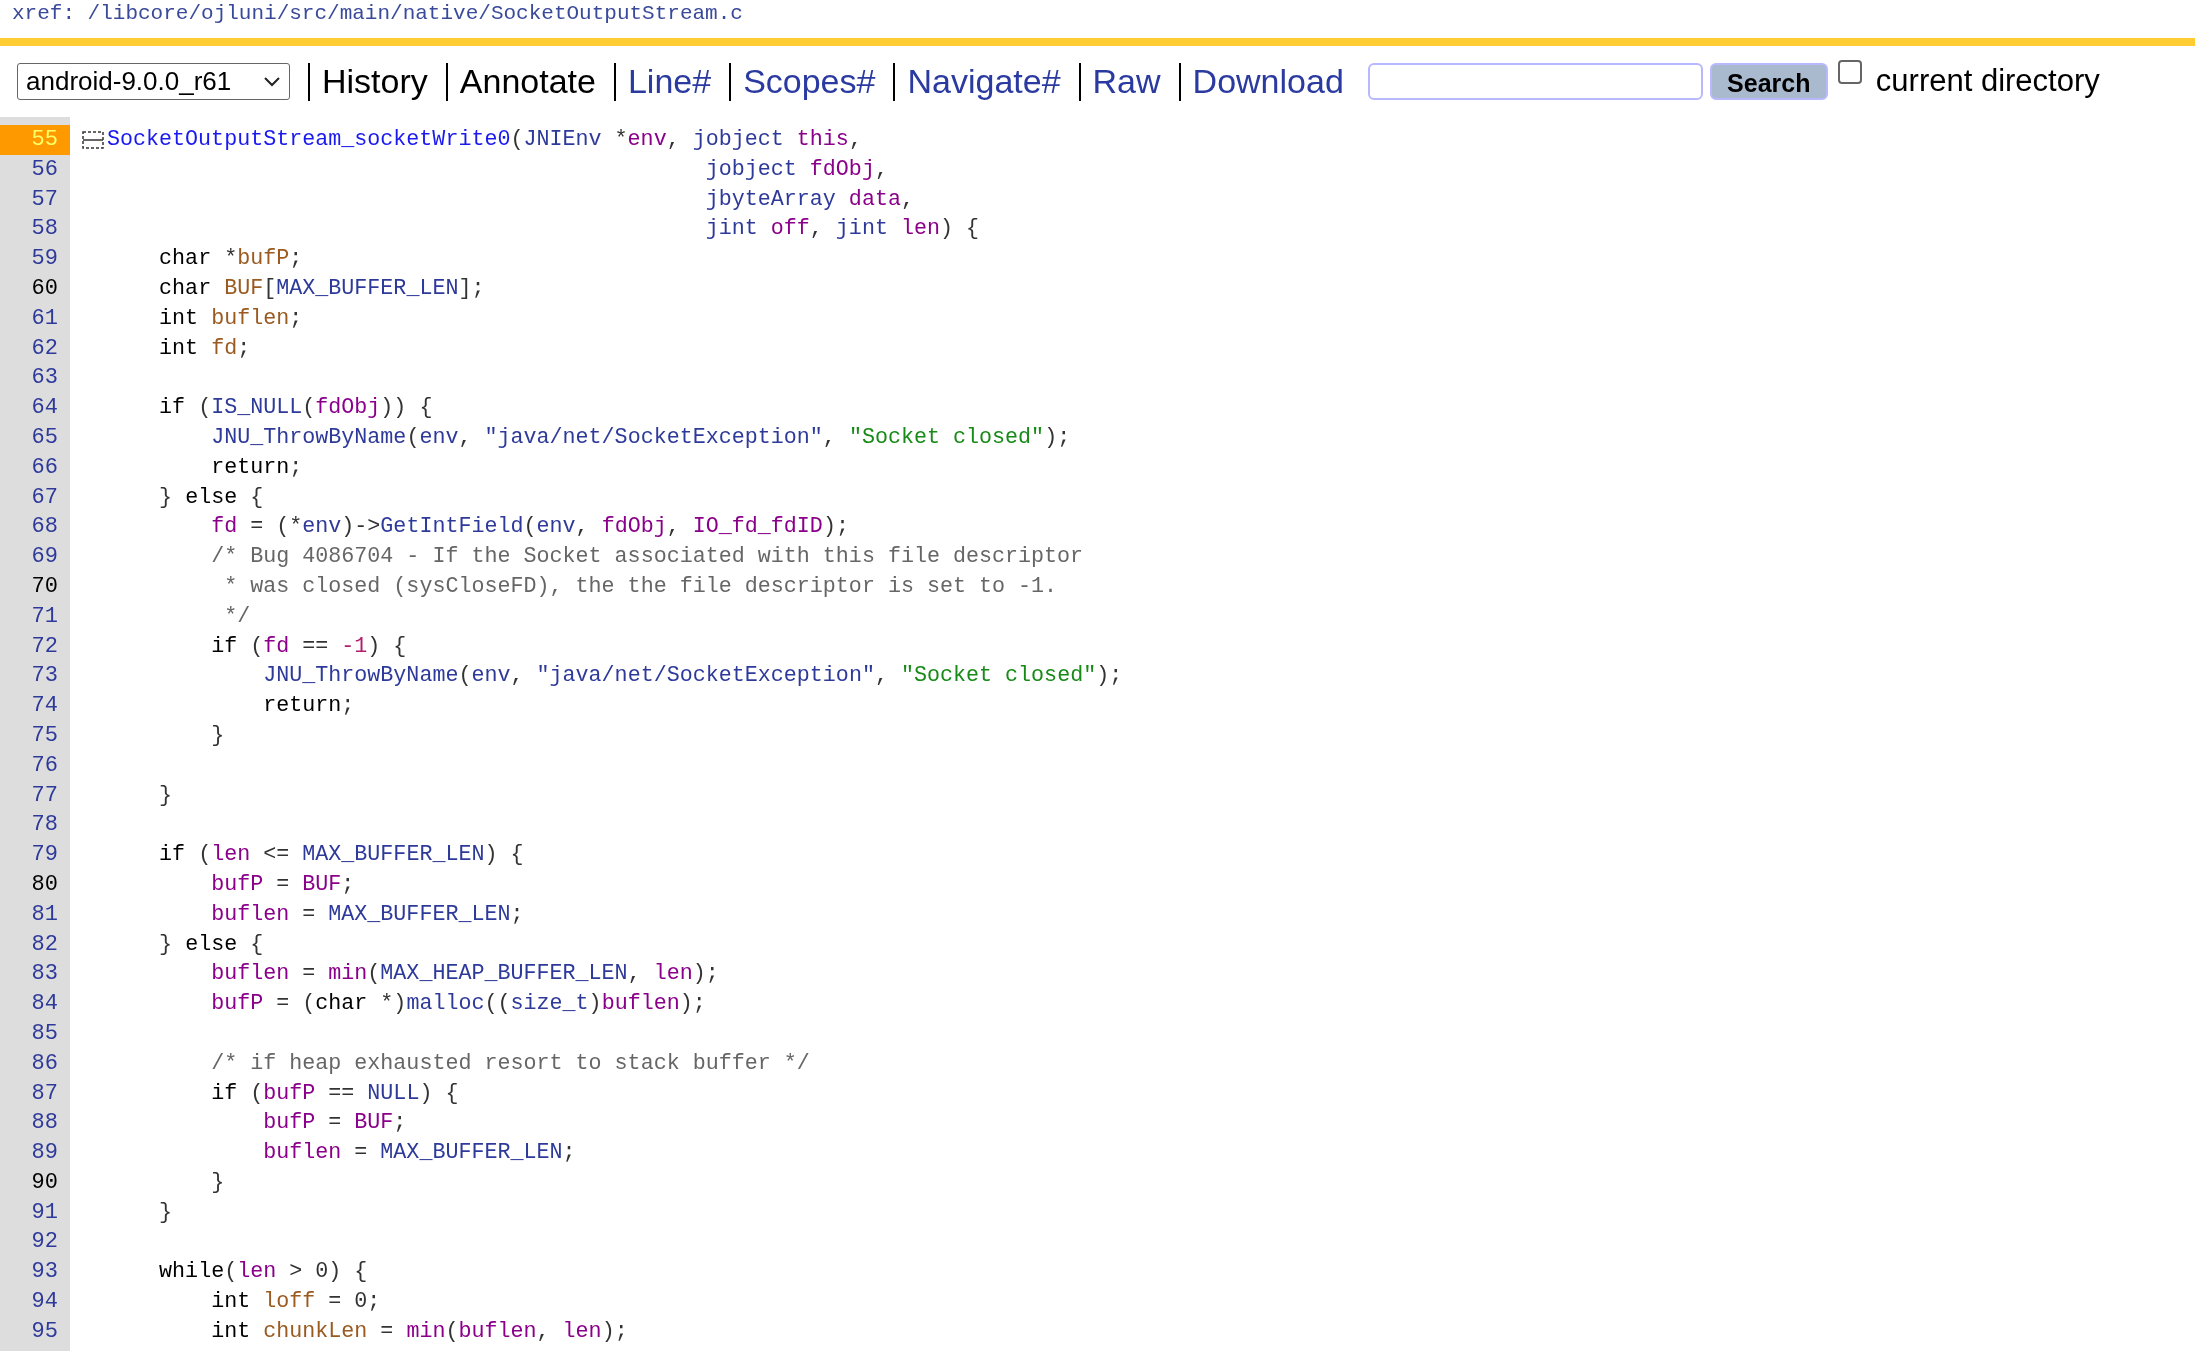 The height and width of the screenshot is (1351, 2195). I want to click on line-number: 85, so click(35, 1033).